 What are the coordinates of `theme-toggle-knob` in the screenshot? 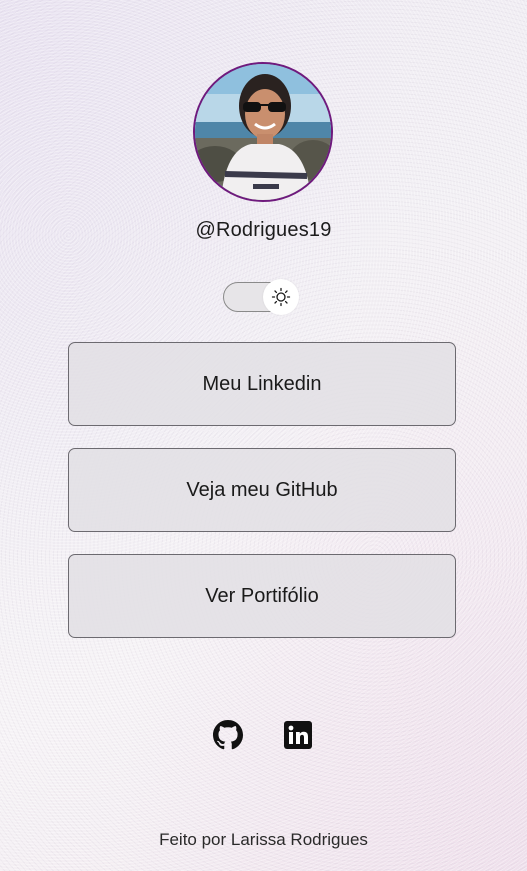 It's located at (281, 297).